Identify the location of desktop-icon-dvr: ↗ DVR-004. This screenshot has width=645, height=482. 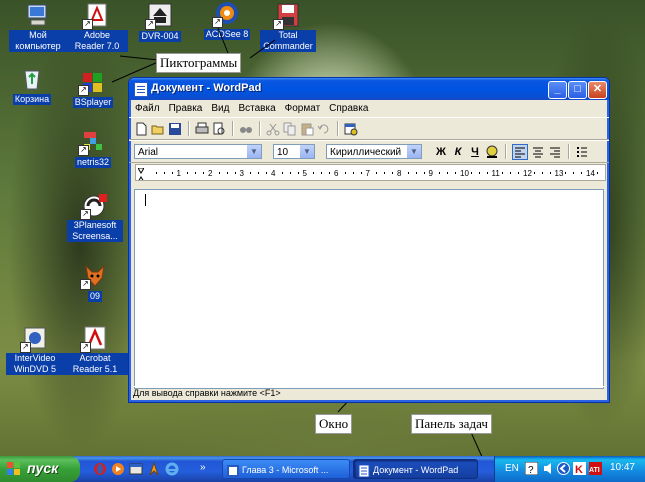
(160, 22).